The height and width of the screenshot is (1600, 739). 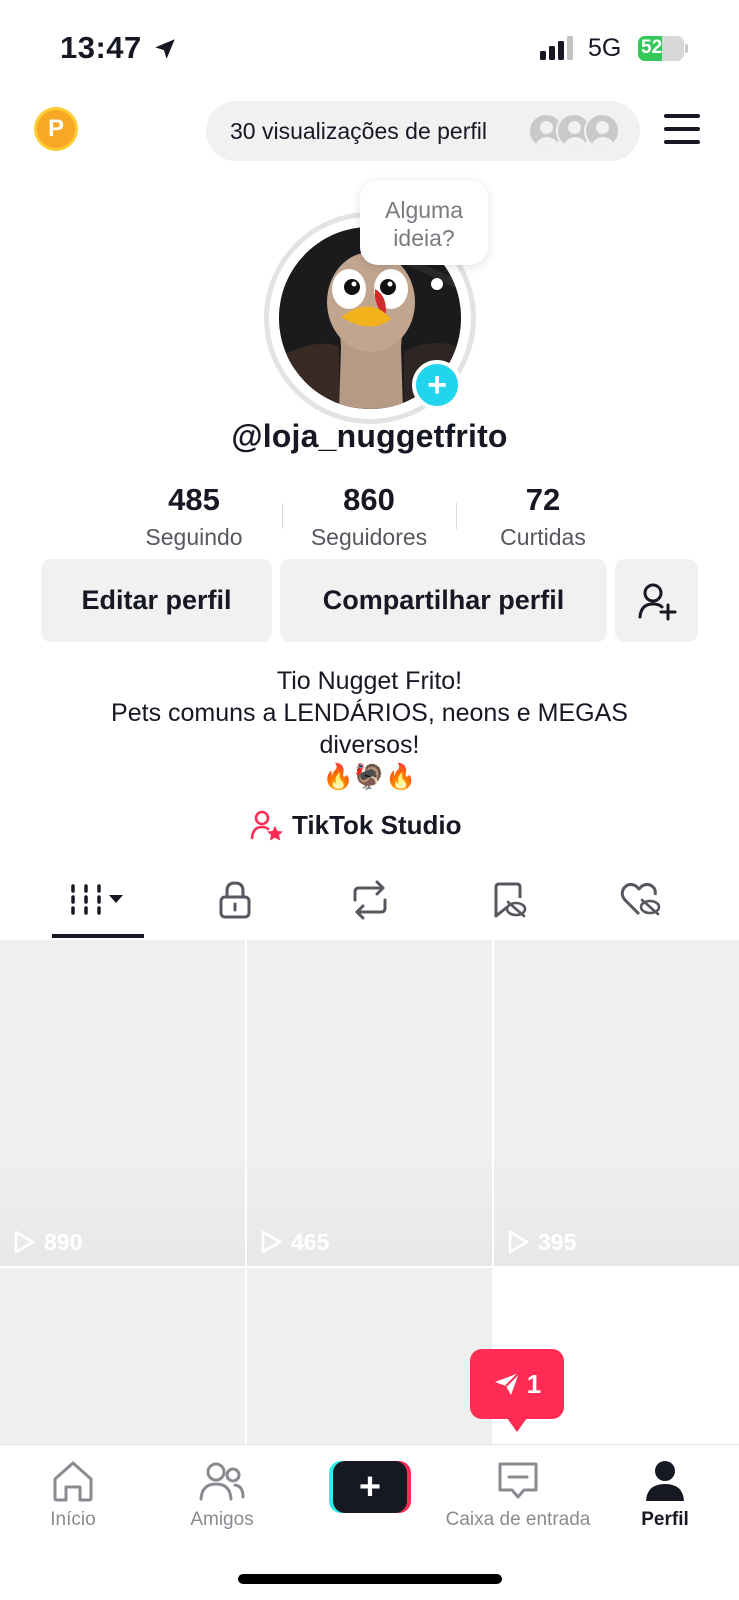 I want to click on battery-icon: 52, so click(x=663, y=48).